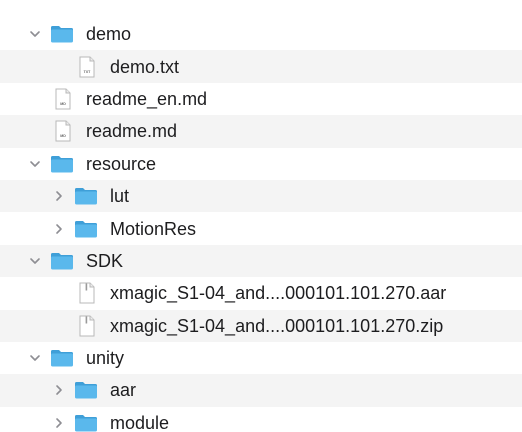 This screenshot has width=522, height=432. I want to click on file-row-xmagic-s1-04-and-000101-101-270-aar: xmagic_S1-04_and....000101.101.270.aar, so click(261, 293).